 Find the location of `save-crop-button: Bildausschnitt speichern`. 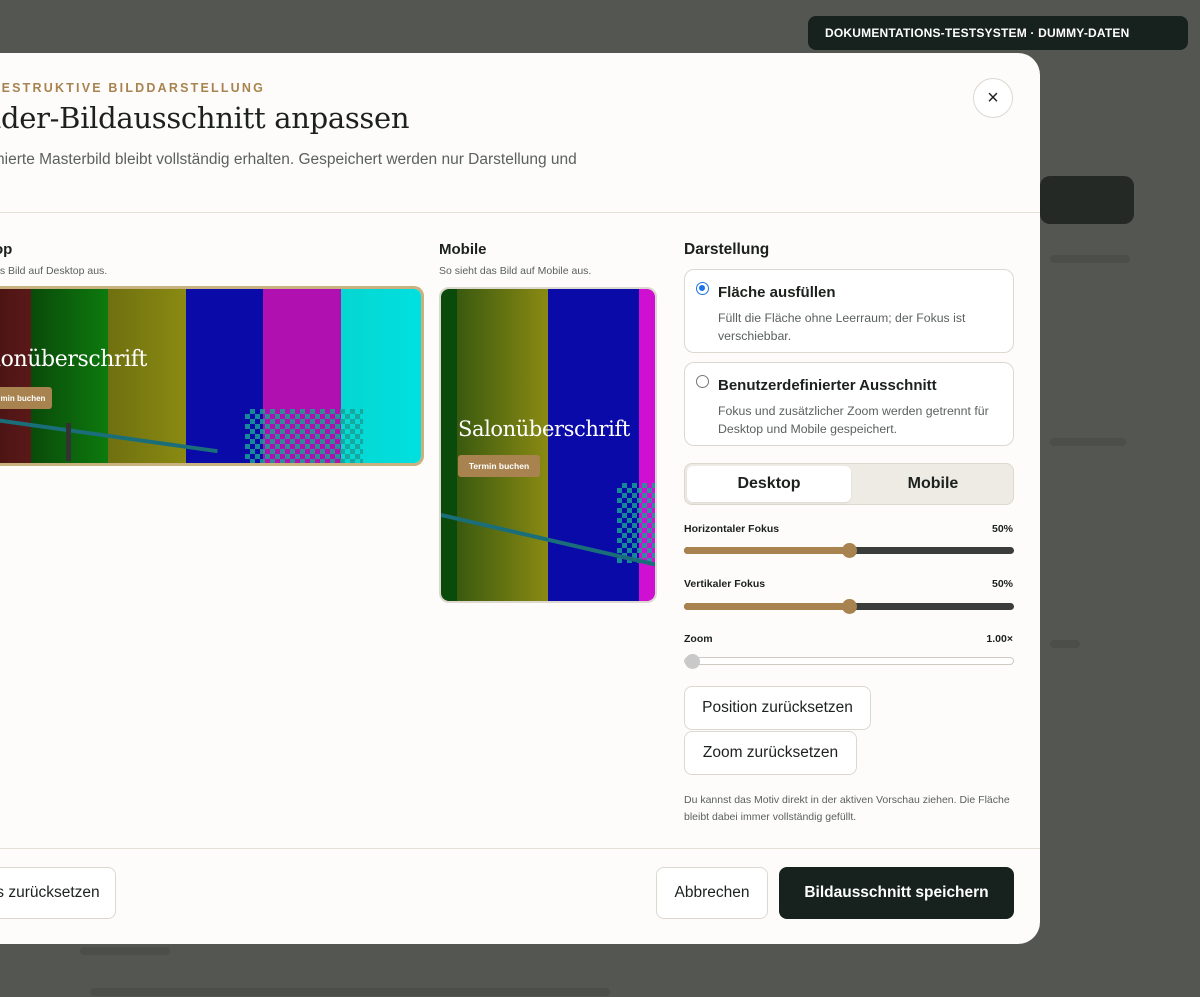

save-crop-button: Bildausschnitt speichern is located at coordinates (896, 893).